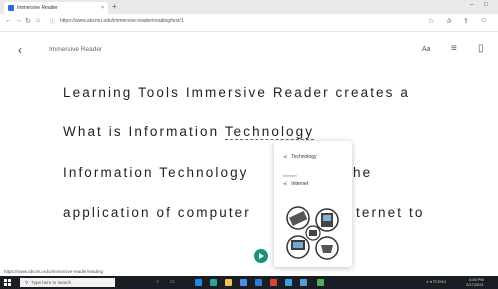 The width and height of the screenshot is (498, 289). I want to click on onenote-app-icon, so click(303, 282).